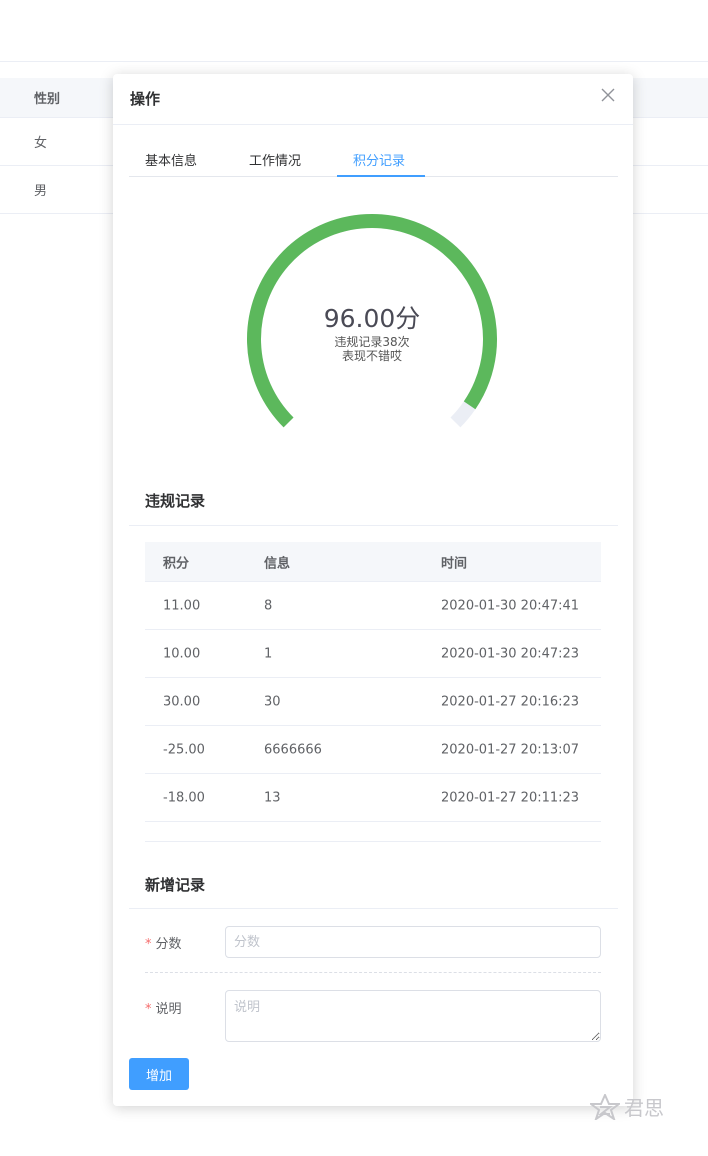 This screenshot has height=1156, width=708. I want to click on new-record-divider, so click(373, 908).